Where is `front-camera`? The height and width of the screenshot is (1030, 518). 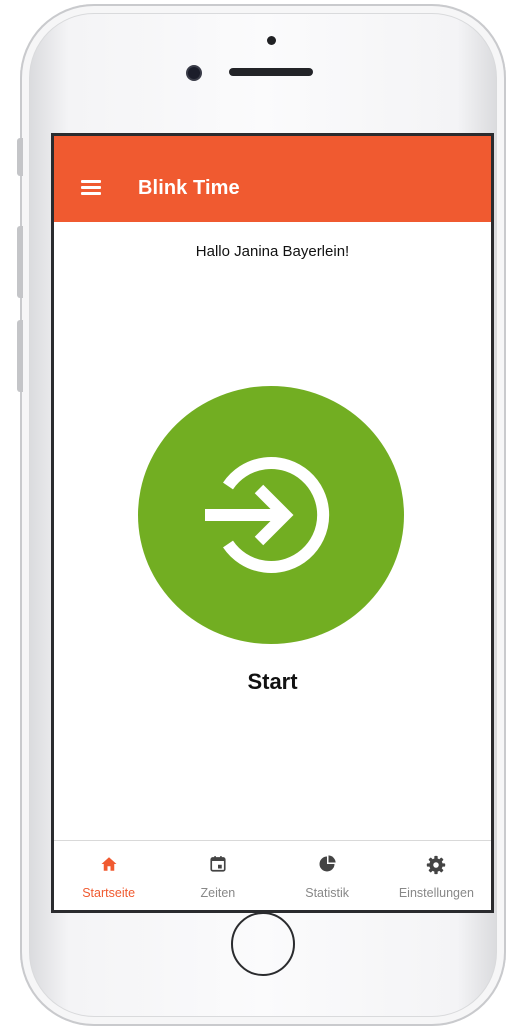 front-camera is located at coordinates (194, 73).